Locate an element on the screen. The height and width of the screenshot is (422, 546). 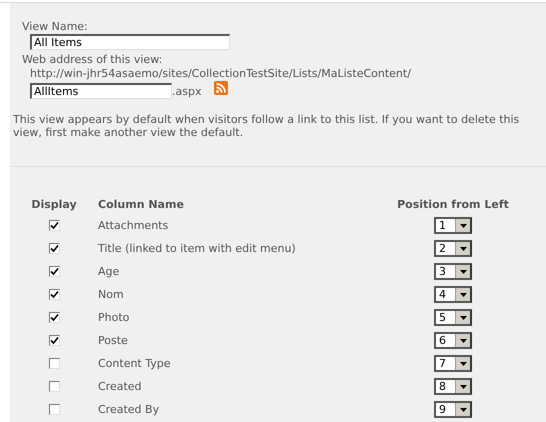
column-name: Nom is located at coordinates (111, 295).